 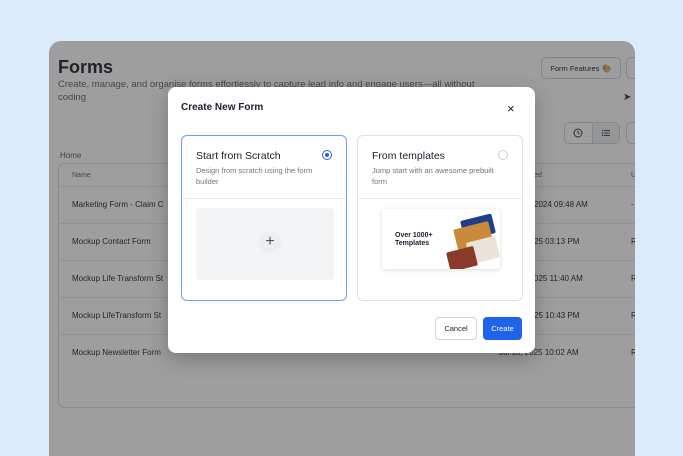 What do you see at coordinates (238, 156) in the screenshot?
I see `option-title: Start from Scratch` at bounding box center [238, 156].